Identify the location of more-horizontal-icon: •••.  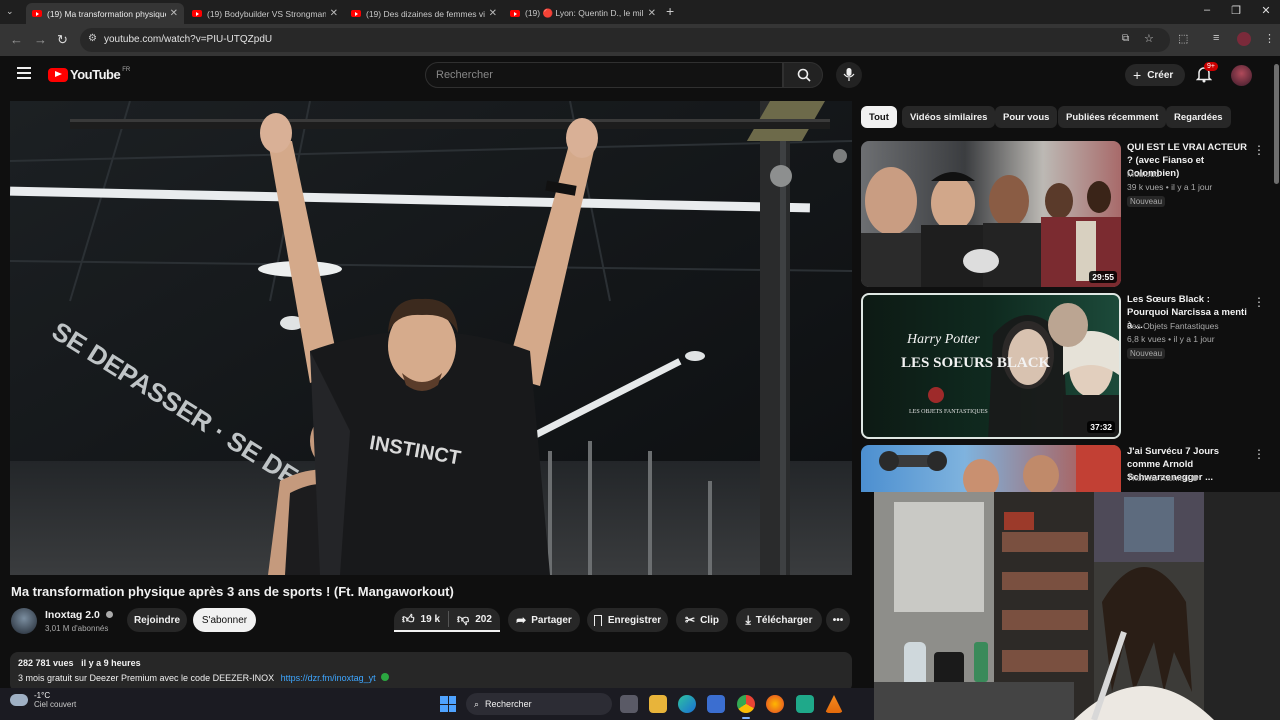
(838, 620).